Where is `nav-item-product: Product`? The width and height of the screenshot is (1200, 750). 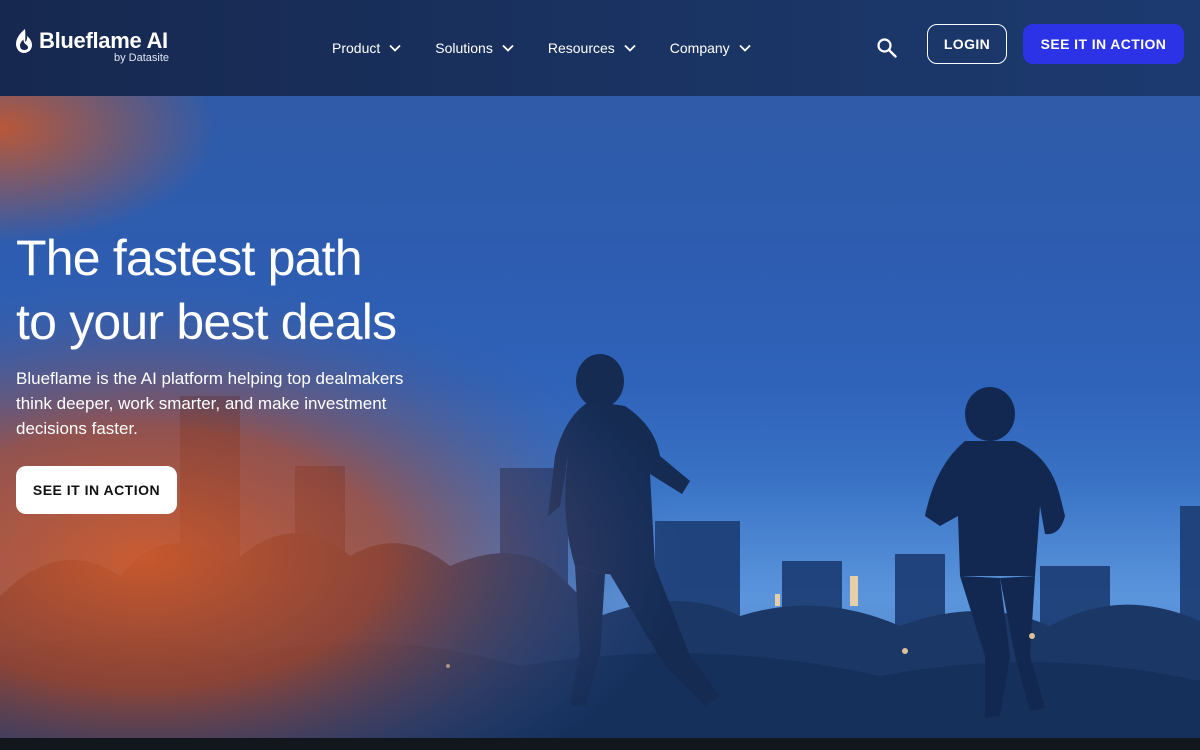 nav-item-product: Product is located at coordinates (366, 48).